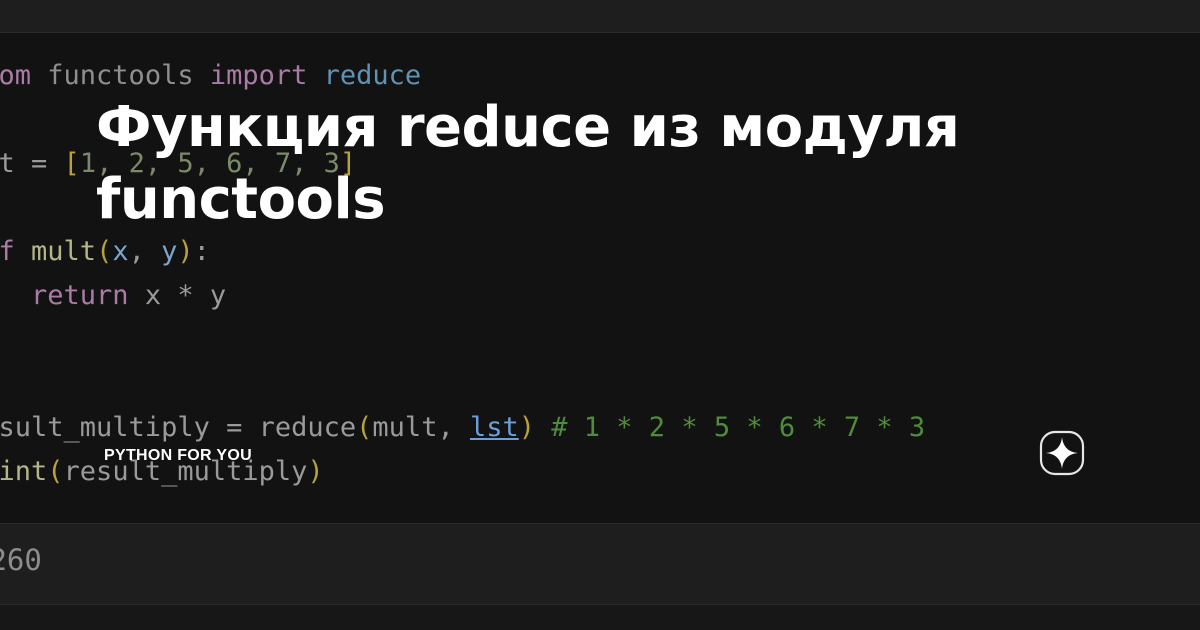 The height and width of the screenshot is (630, 1200). Describe the element at coordinates (120, 251) in the screenshot. I see `code-token: x` at that location.